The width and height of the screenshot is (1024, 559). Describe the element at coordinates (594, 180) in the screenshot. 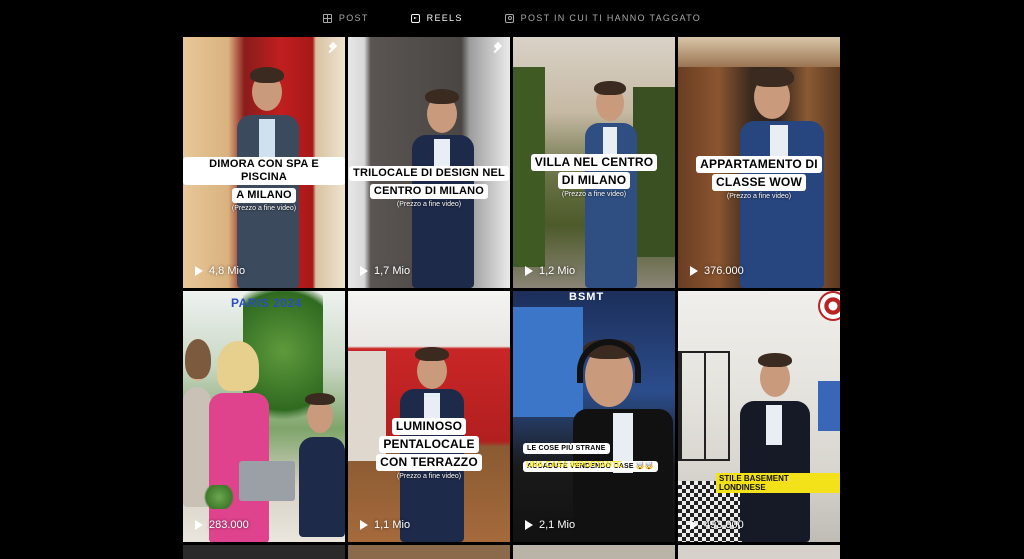

I see `caption-line: DI MILANO` at that location.